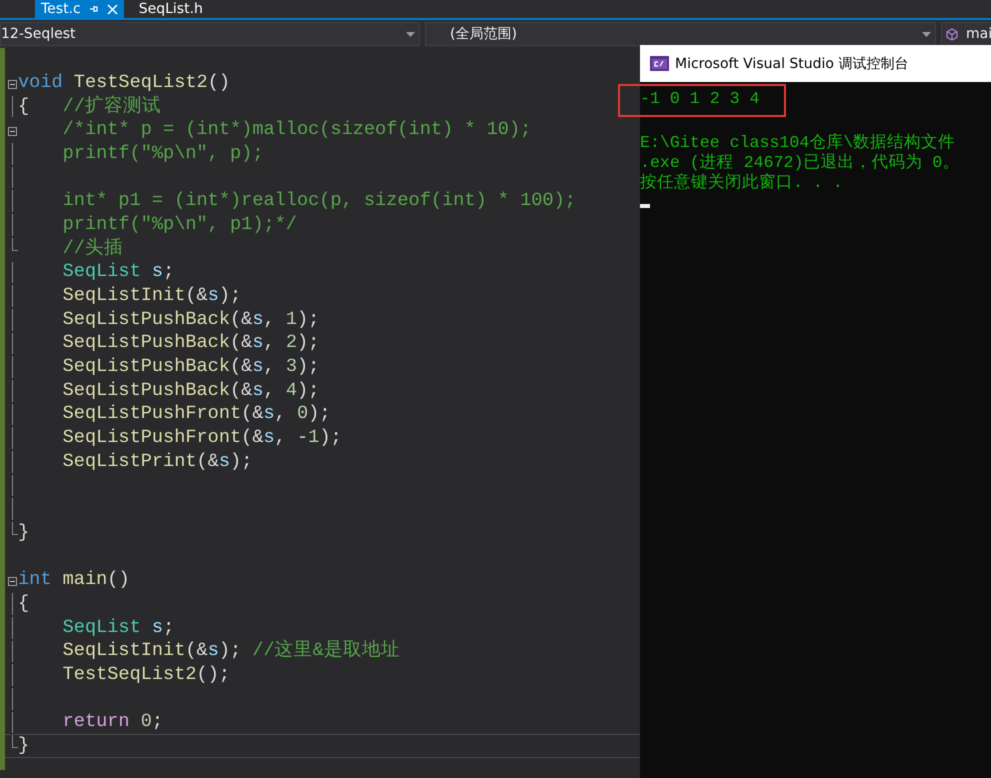 This screenshot has width=991, height=778. What do you see at coordinates (196, 414) in the screenshot?
I see `code-line: SeqListPushFront(&s, 0);` at bounding box center [196, 414].